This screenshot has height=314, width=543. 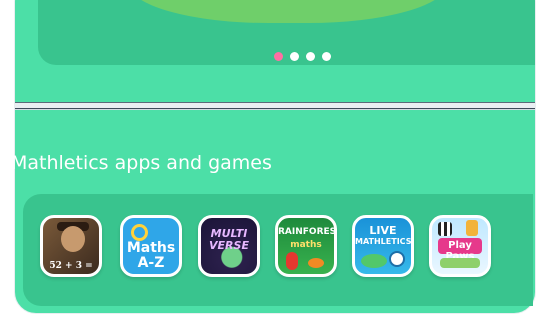 I want to click on butterfly-icon, so click(x=316, y=263).